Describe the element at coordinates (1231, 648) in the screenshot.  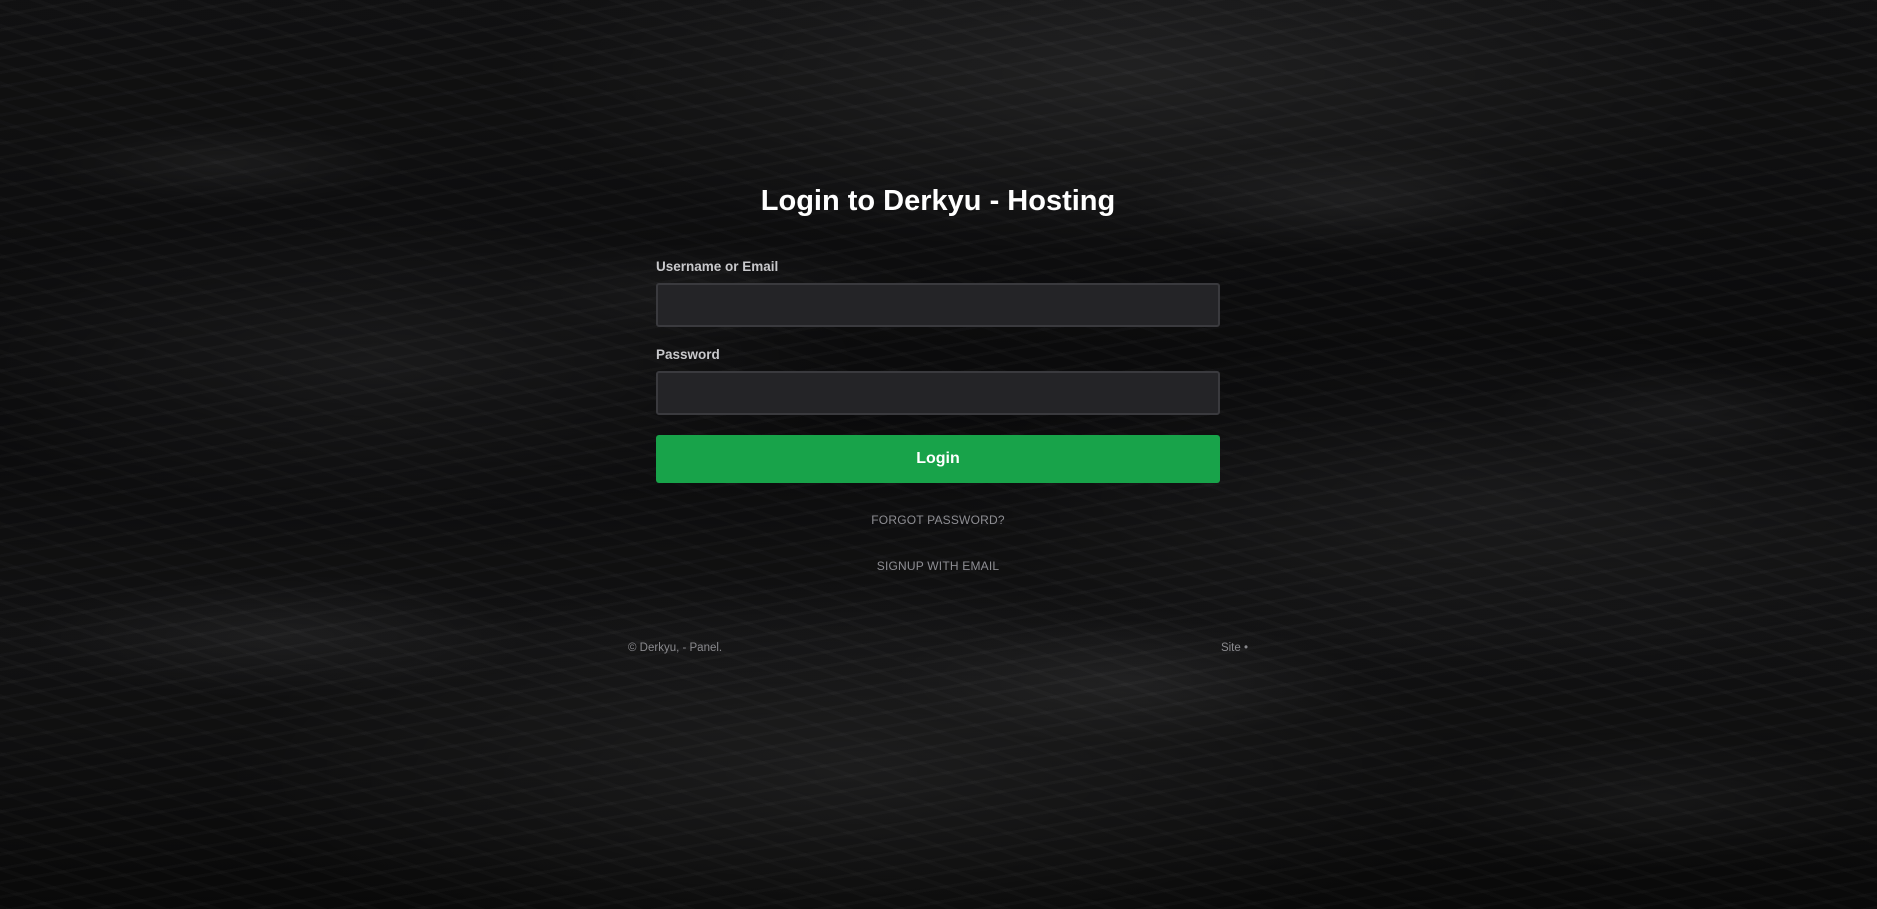
I see `site-link: Site` at that location.